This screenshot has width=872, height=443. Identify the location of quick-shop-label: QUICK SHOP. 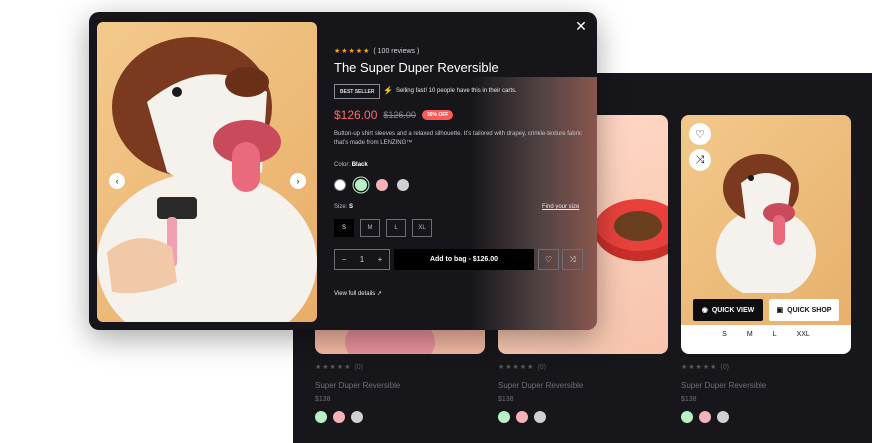
(809, 310).